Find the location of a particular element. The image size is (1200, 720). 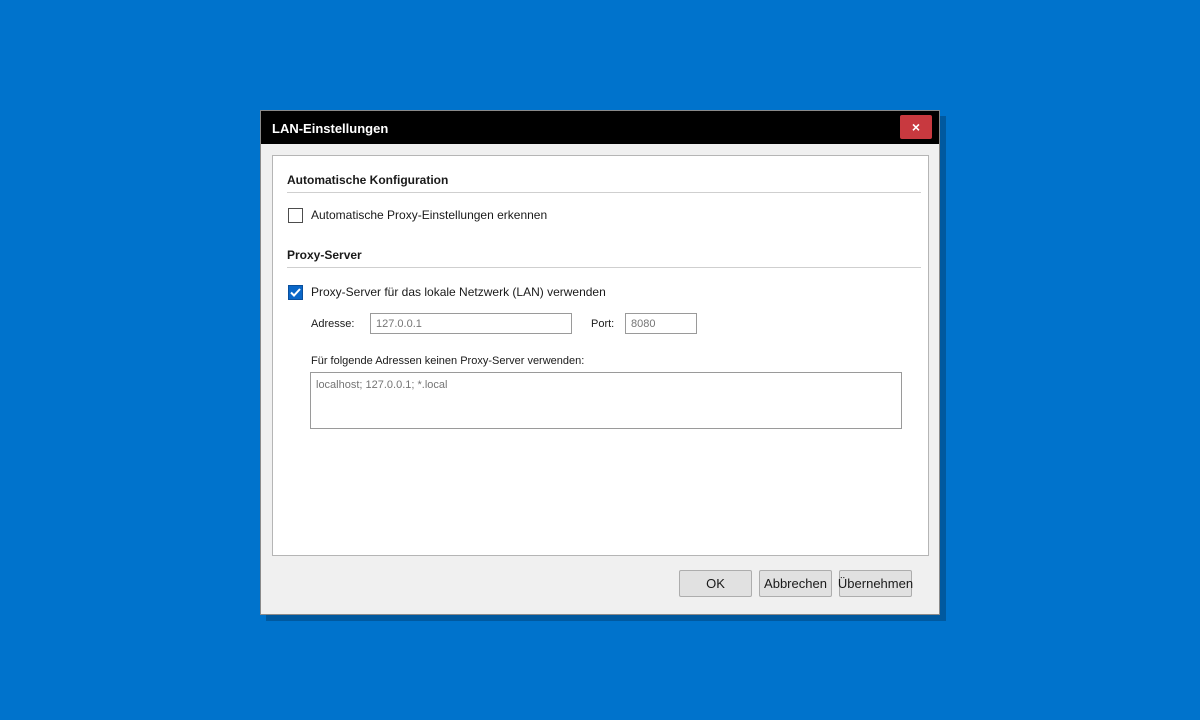

ok-button: OK is located at coordinates (715, 583).